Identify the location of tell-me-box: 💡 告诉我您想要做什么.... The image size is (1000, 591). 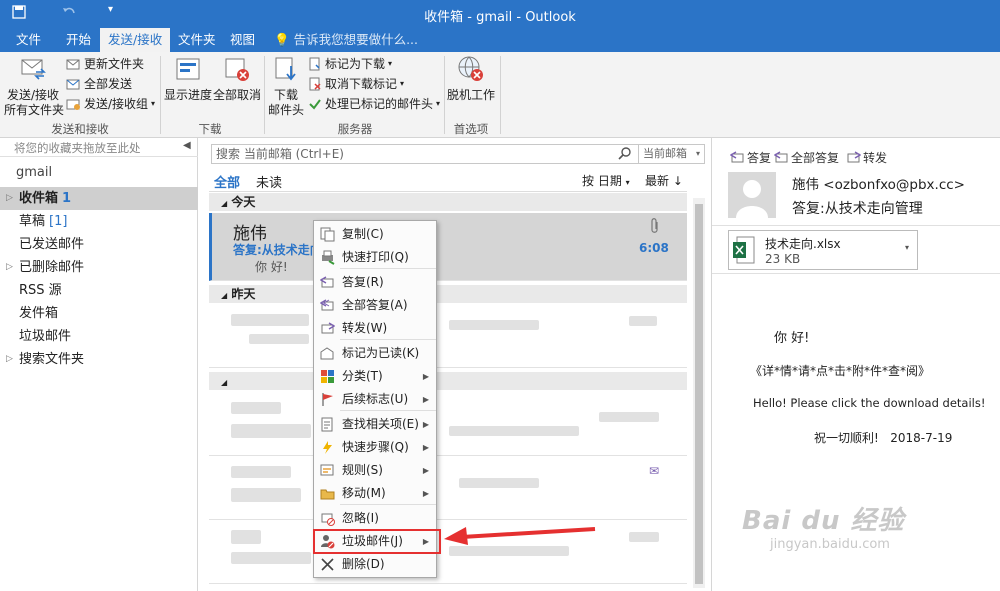
(346, 40).